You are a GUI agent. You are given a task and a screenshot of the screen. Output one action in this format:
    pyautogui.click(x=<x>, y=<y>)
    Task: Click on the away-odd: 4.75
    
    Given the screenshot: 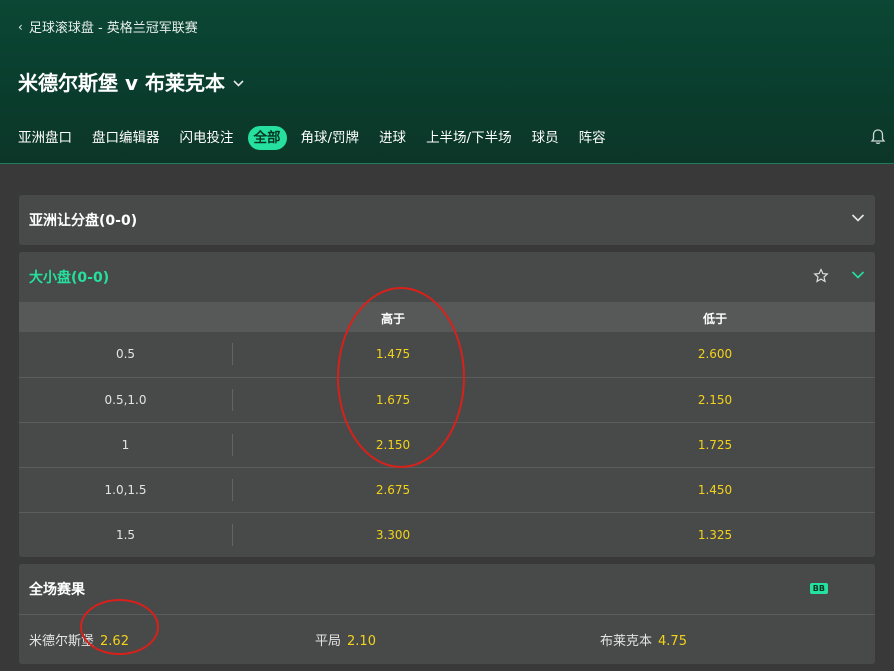 What is the action you would take?
    pyautogui.click(x=672, y=641)
    